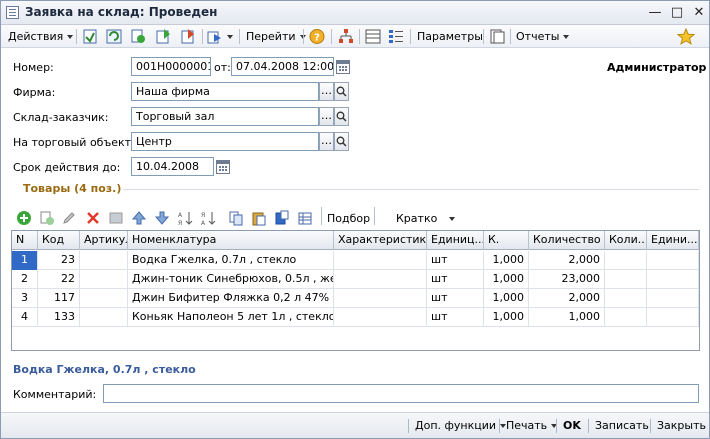 The image size is (710, 439). What do you see at coordinates (567, 279) in the screenshot?
I see `quantity-cell: 23,000` at bounding box center [567, 279].